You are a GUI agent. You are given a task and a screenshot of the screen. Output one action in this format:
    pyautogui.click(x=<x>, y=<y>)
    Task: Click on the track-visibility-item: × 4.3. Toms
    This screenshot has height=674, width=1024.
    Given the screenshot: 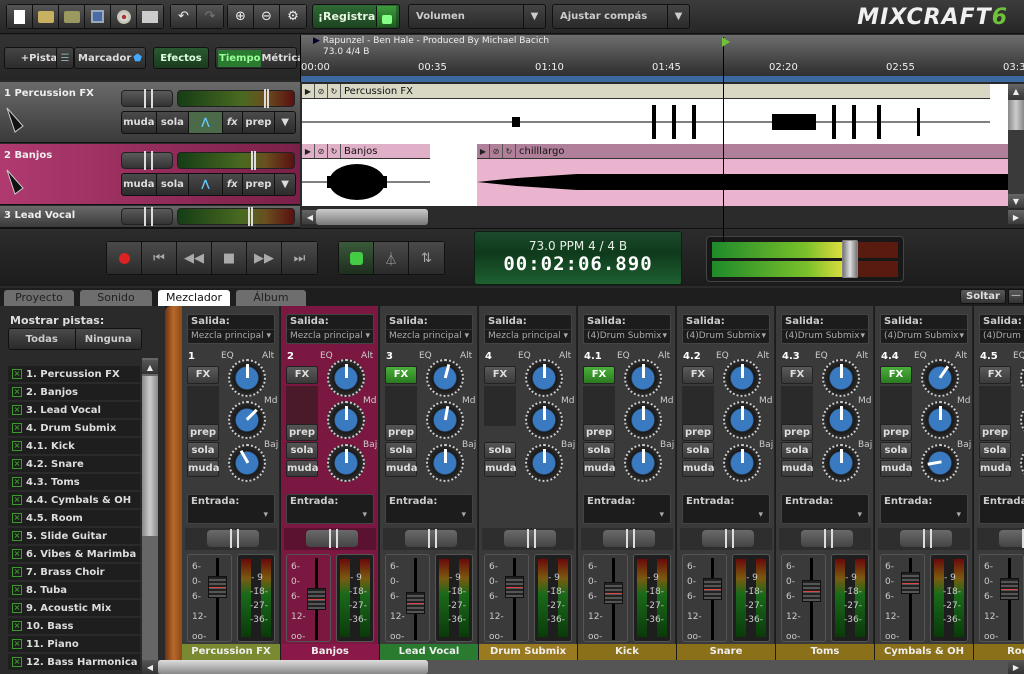 What is the action you would take?
    pyautogui.click(x=74, y=482)
    